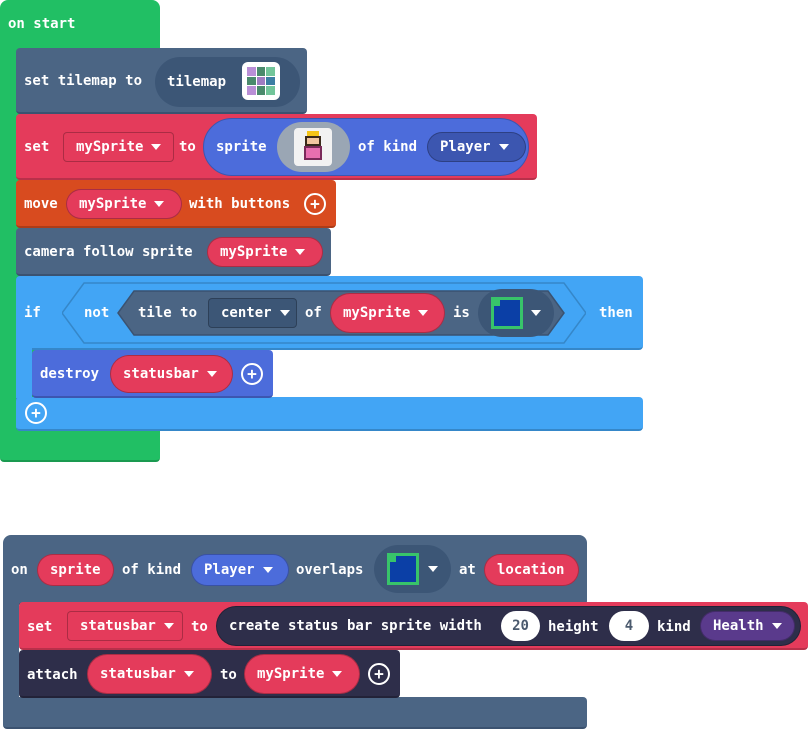 The height and width of the screenshot is (730, 809). Describe the element at coordinates (330, 570) in the screenshot. I see `overlaps-label: overlaps` at that location.